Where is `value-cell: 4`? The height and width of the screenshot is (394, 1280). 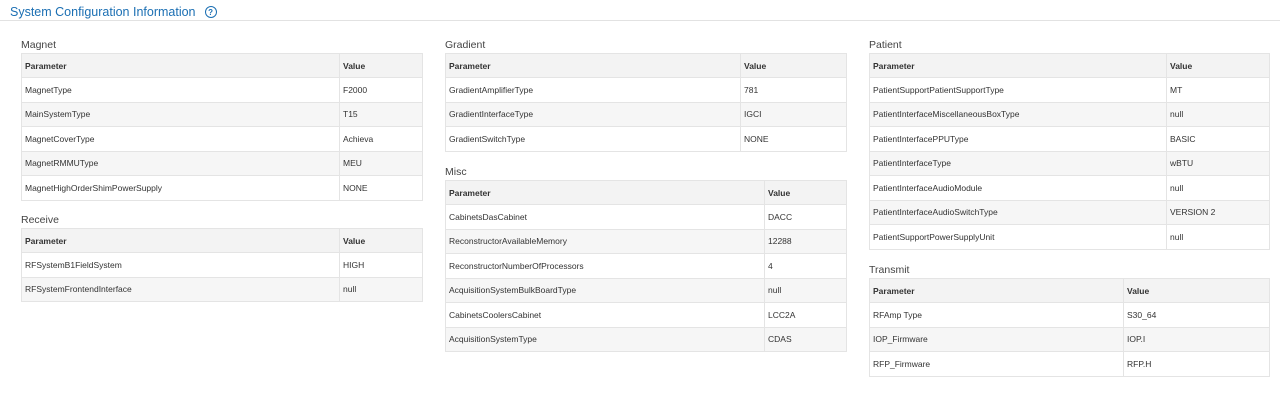
value-cell: 4 is located at coordinates (805, 266).